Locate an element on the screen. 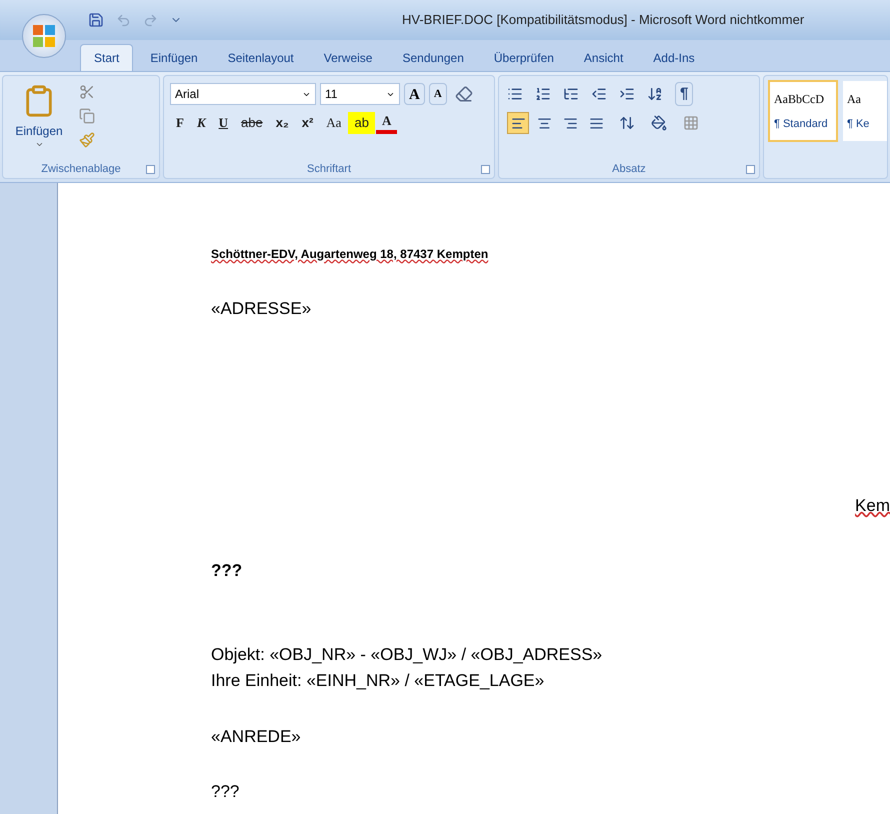 Image resolution: width=890 pixels, height=814 pixels. format-button: abe is located at coordinates (252, 123).